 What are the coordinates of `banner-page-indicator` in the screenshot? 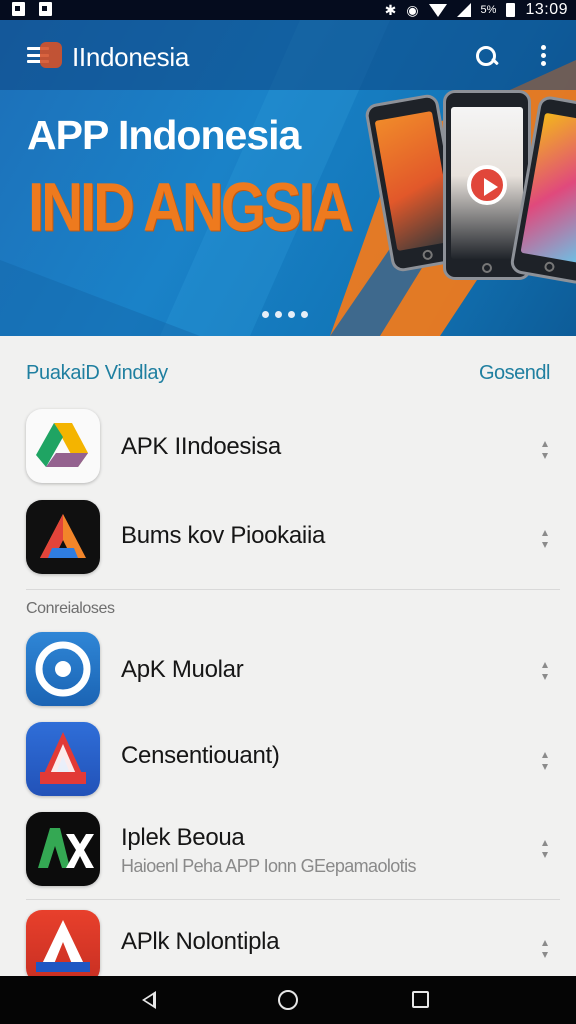 It's located at (285, 314).